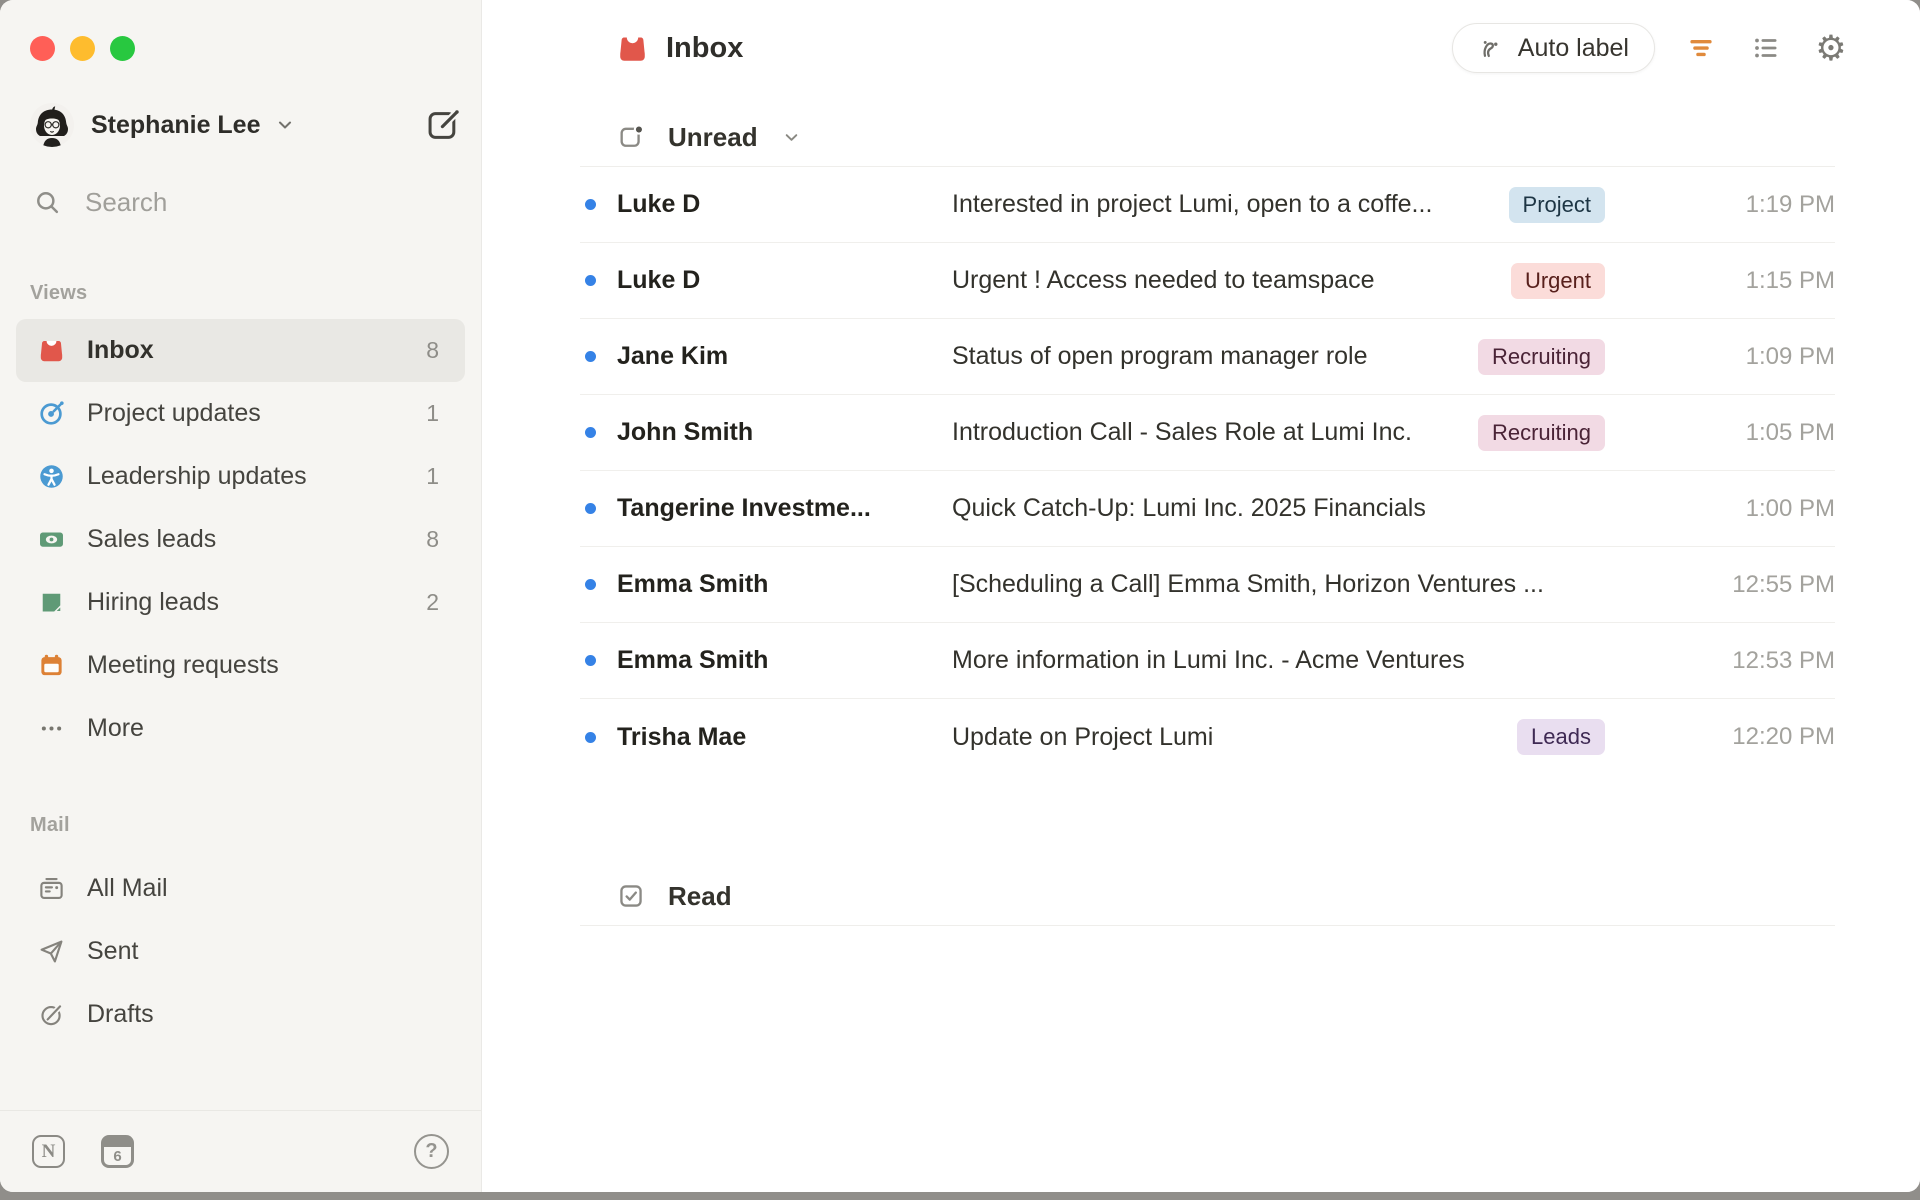  I want to click on email-sender: Jane Kim, so click(673, 356).